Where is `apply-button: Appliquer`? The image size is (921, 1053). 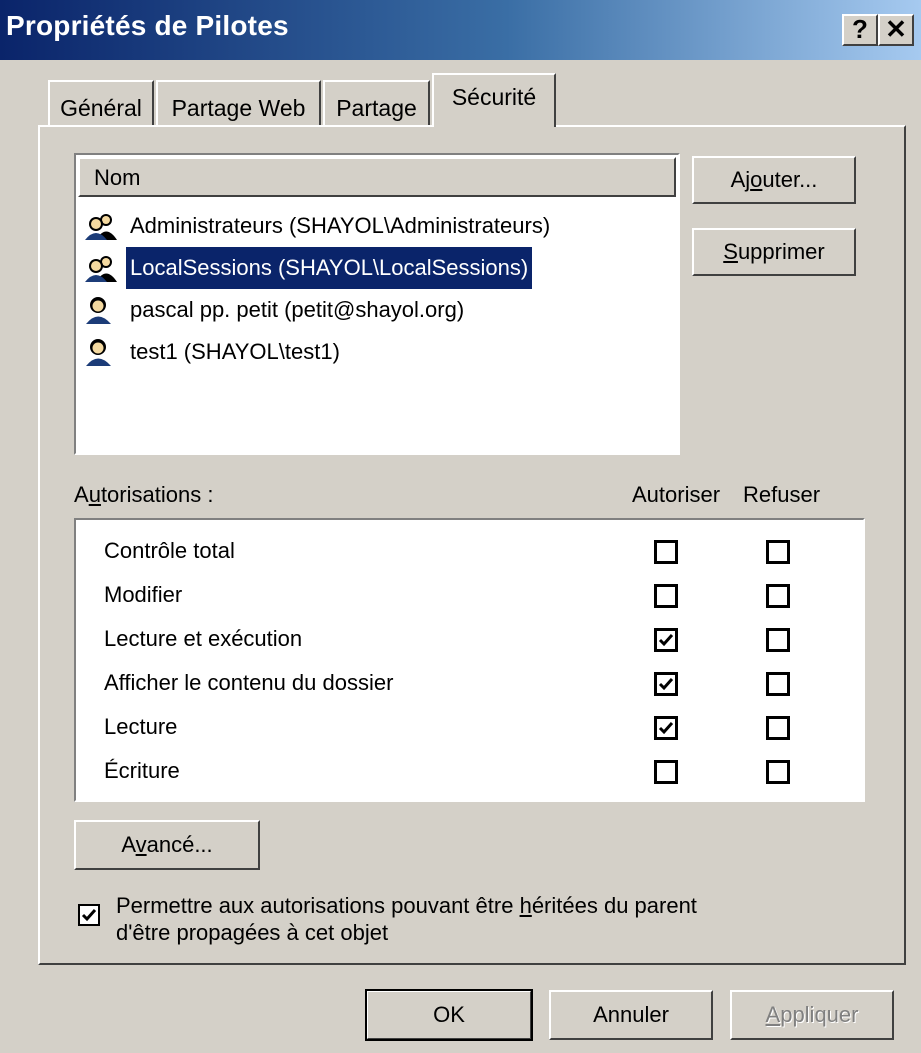
apply-button: Appliquer is located at coordinates (812, 1015).